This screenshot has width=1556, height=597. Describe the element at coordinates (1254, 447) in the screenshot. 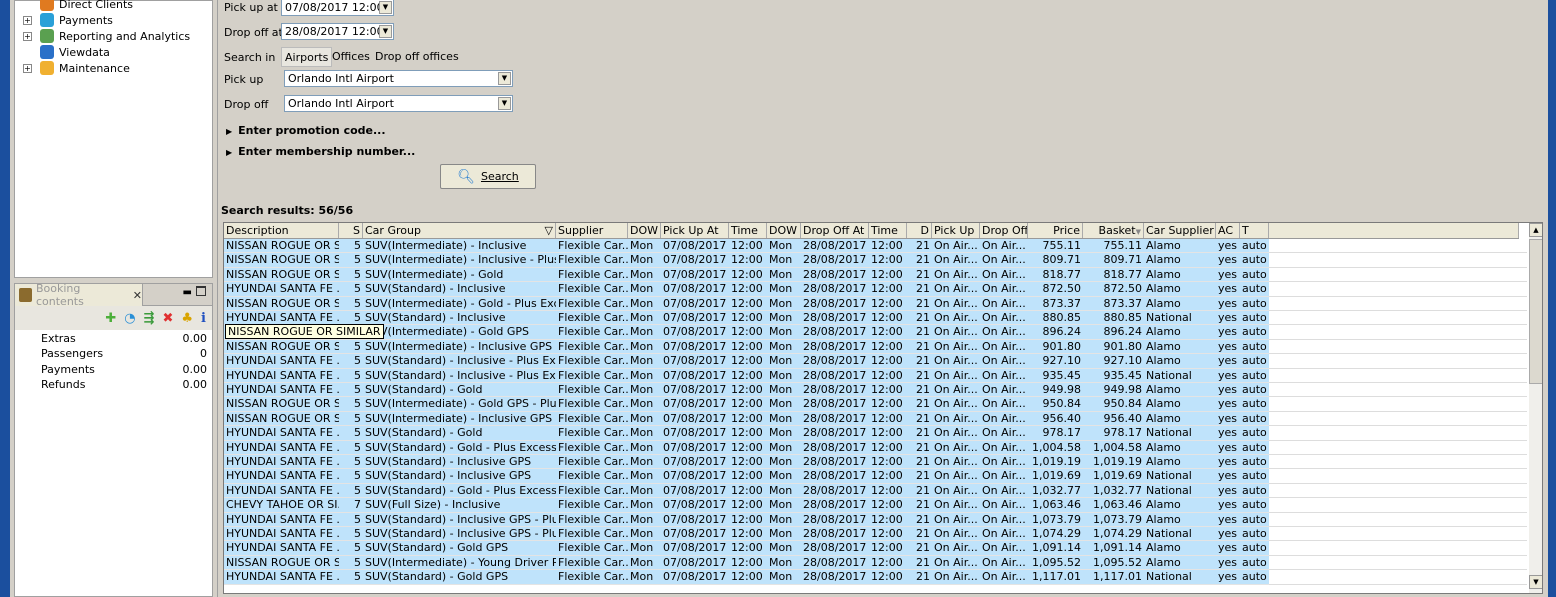

I see `table-cell: auto` at that location.